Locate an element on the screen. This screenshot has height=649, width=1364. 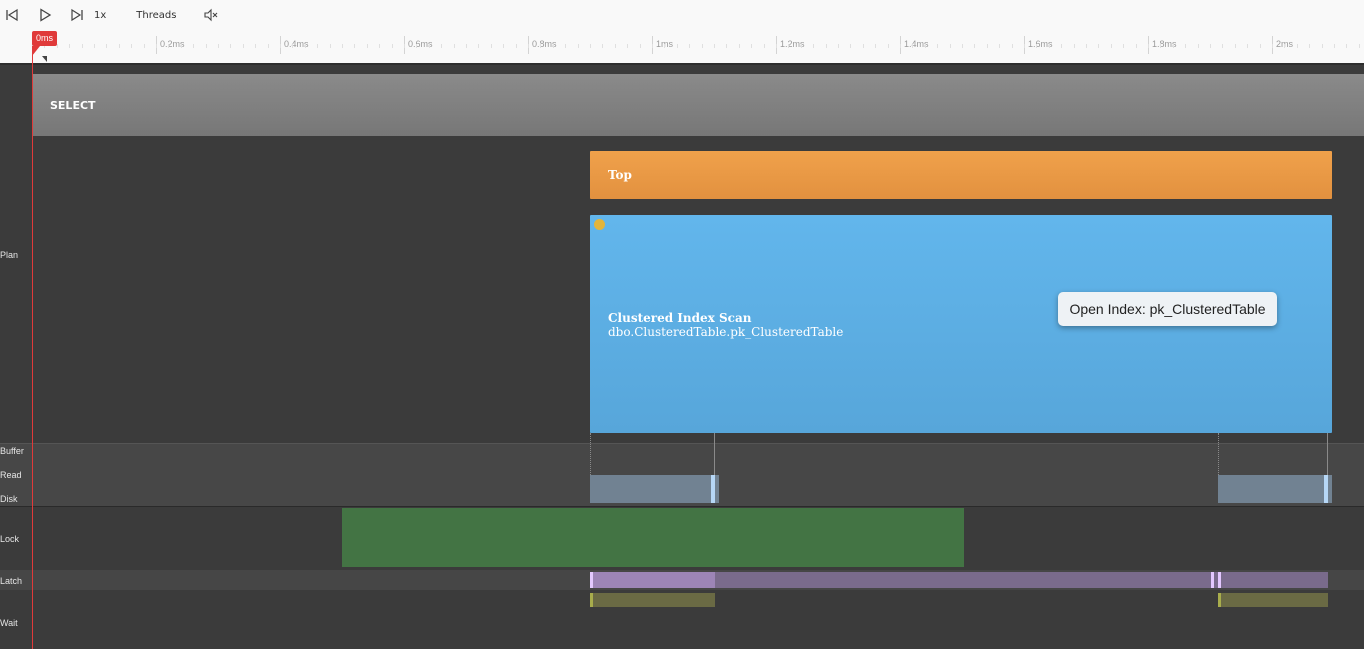
lock-bar is located at coordinates (653, 537).